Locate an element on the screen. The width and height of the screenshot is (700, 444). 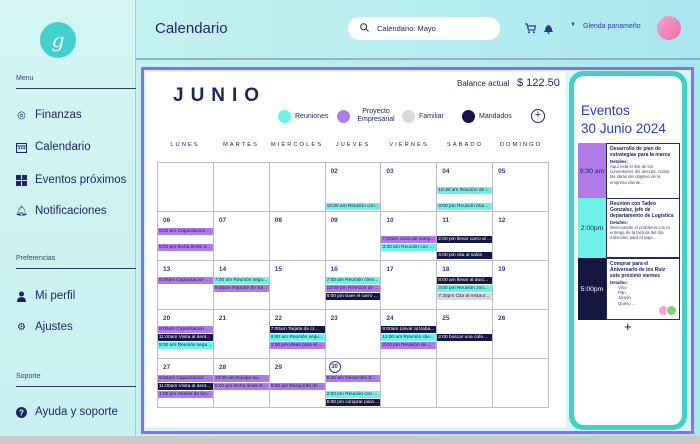
search-input: Calendario: Mayo is located at coordinates (424, 28).